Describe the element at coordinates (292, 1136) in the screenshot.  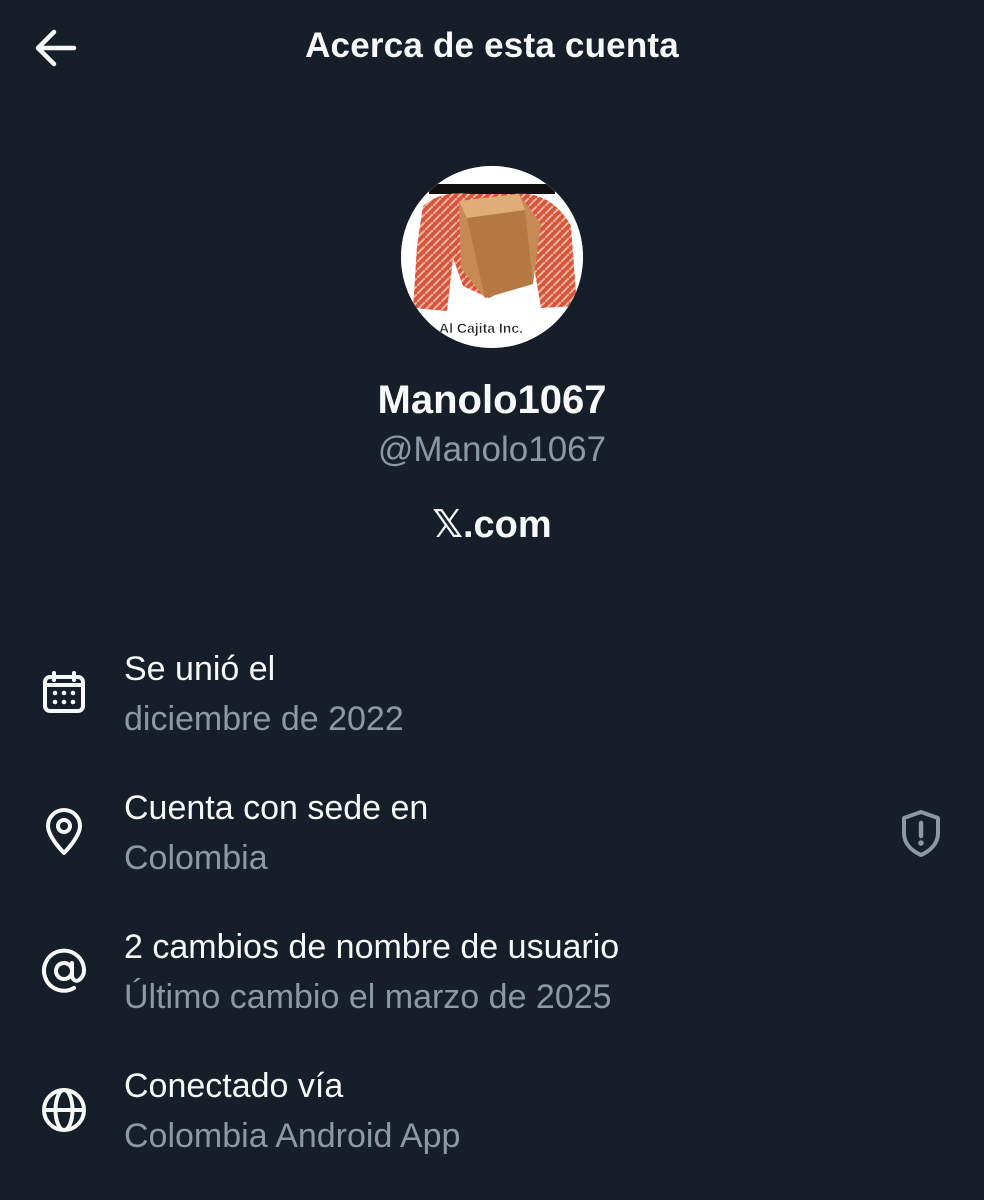
I see `connected-via-value: Colombia Android App` at that location.